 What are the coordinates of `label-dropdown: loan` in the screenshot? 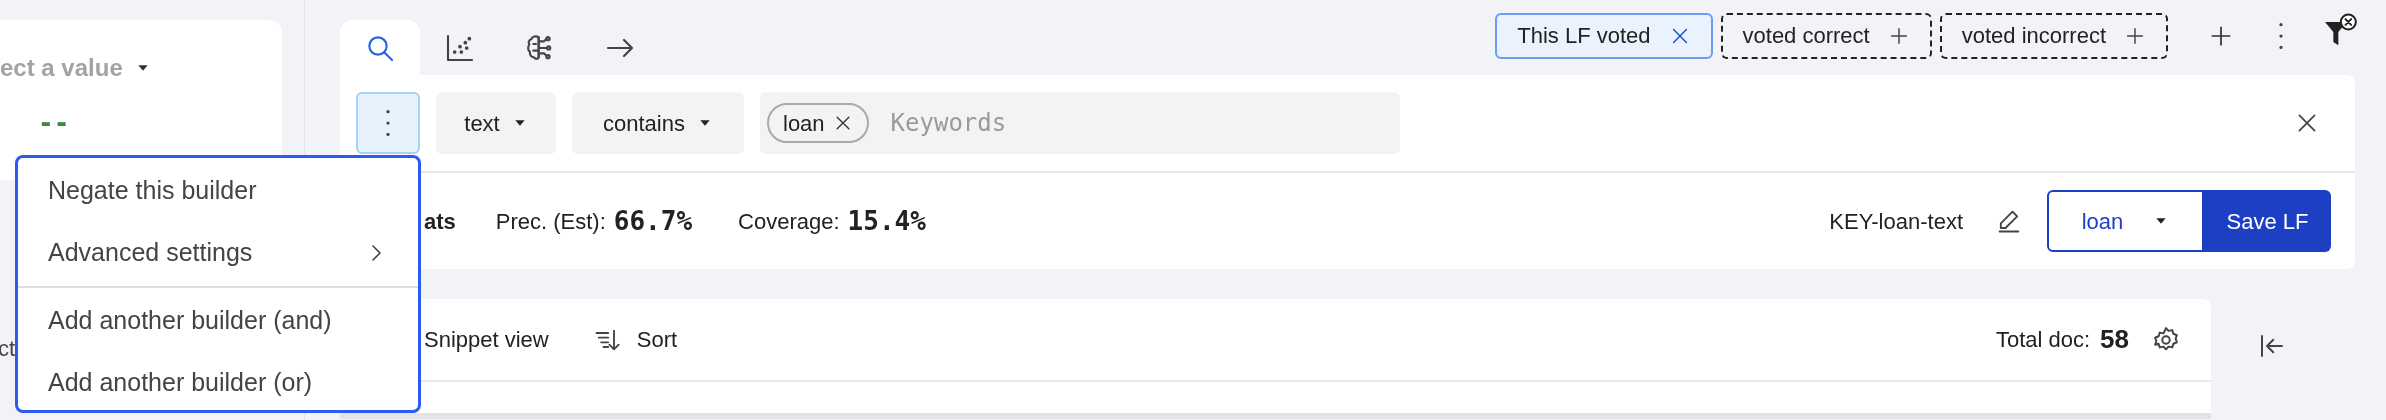 It's located at (2125, 221).